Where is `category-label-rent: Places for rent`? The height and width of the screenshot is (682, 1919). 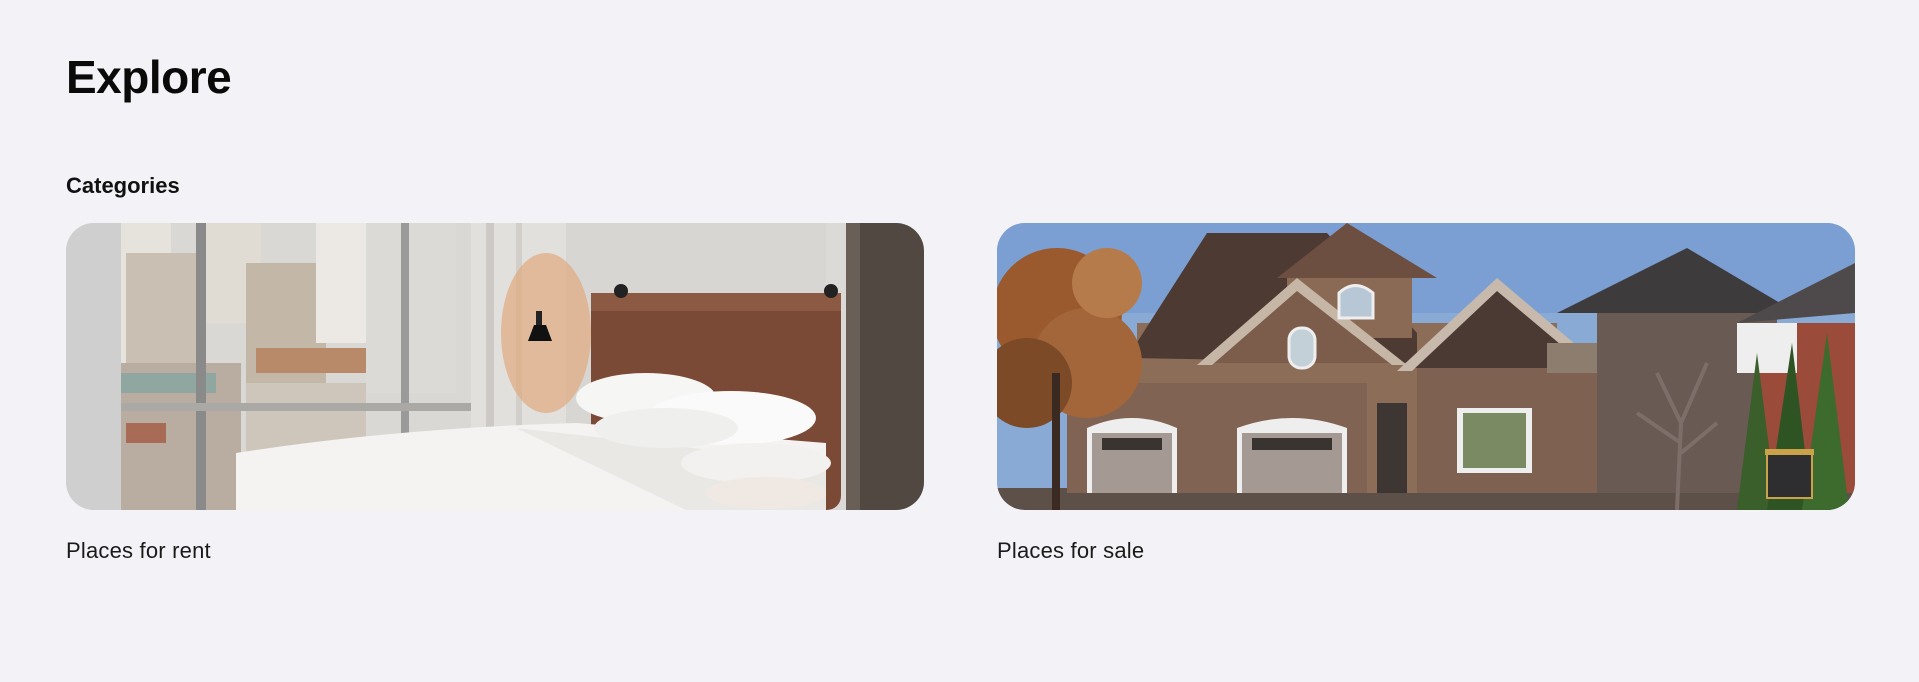 category-label-rent: Places for rent is located at coordinates (138, 550).